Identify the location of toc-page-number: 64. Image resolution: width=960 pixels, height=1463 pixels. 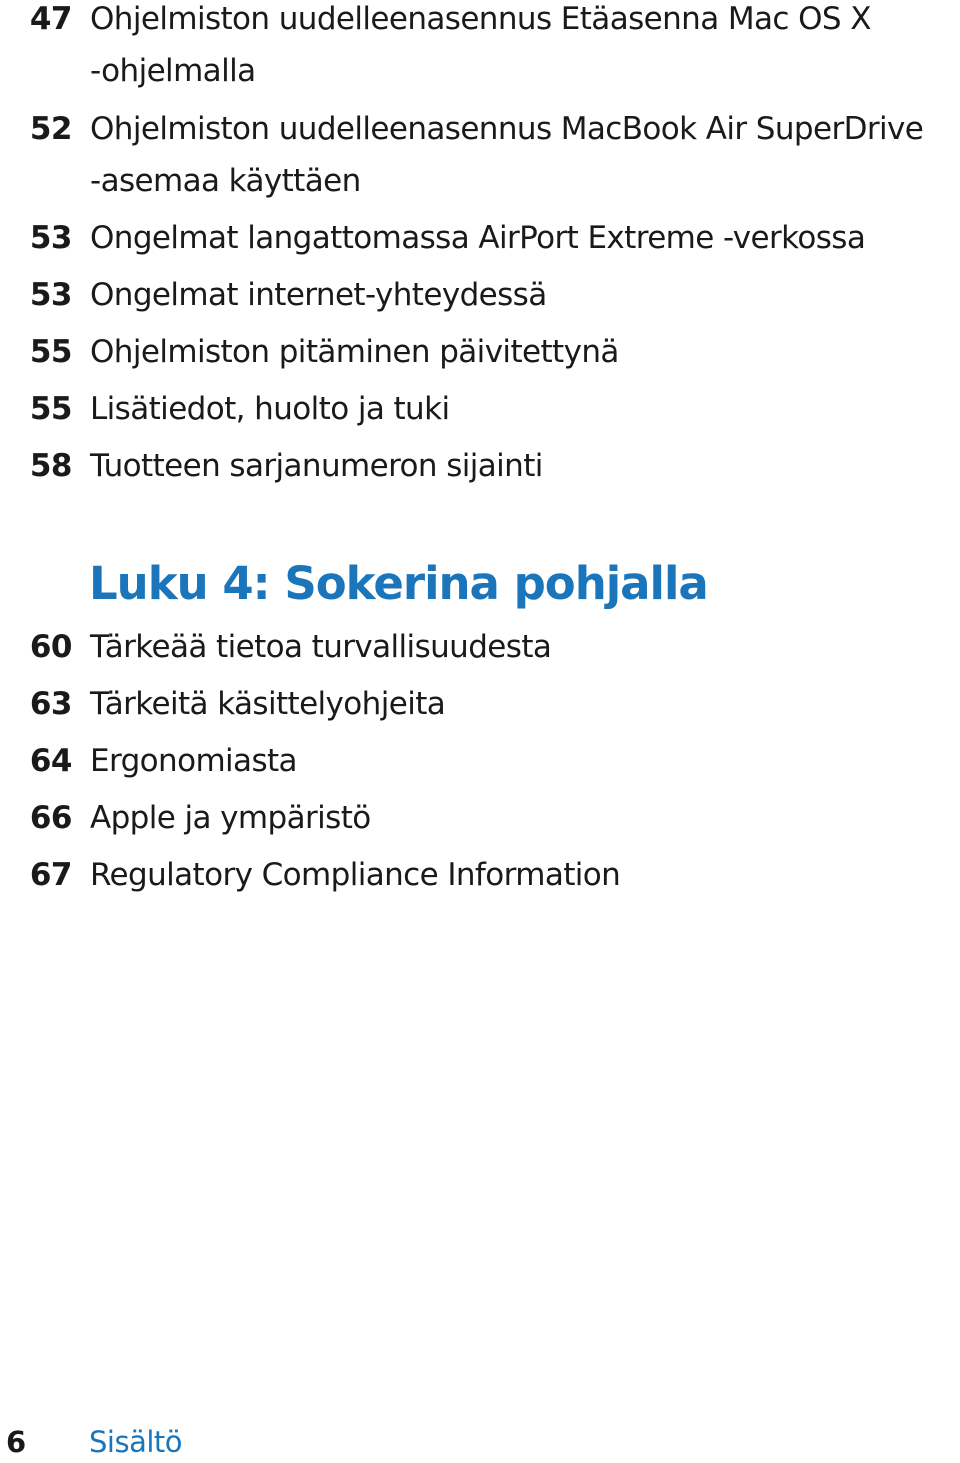
(51, 761).